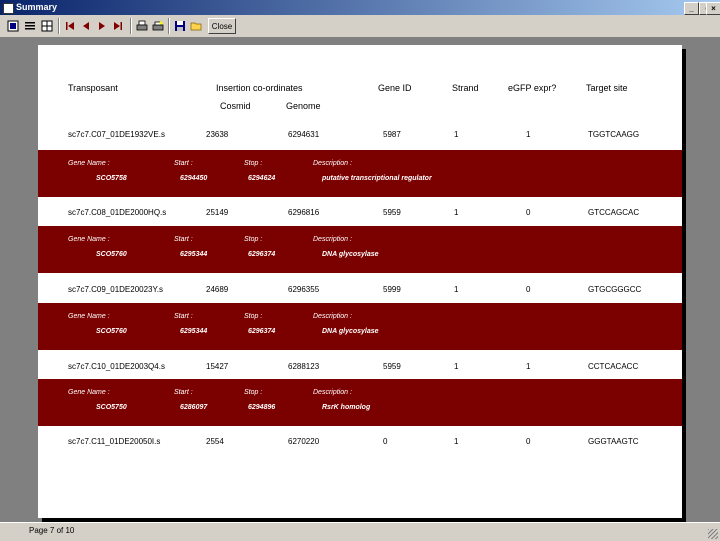 The width and height of the screenshot is (720, 541). What do you see at coordinates (304, 289) in the screenshot?
I see `row-genome: 6296355` at bounding box center [304, 289].